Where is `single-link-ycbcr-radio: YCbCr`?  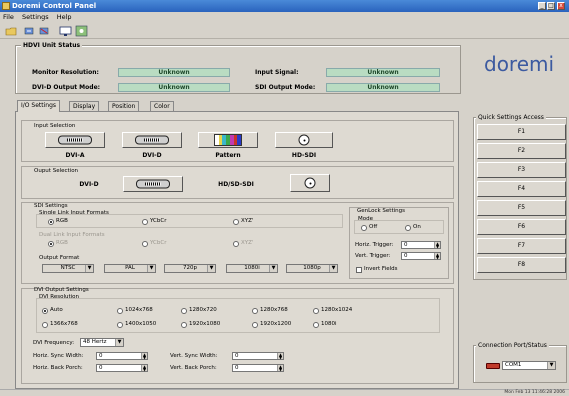 single-link-ycbcr-radio: YCbCr is located at coordinates (154, 221).